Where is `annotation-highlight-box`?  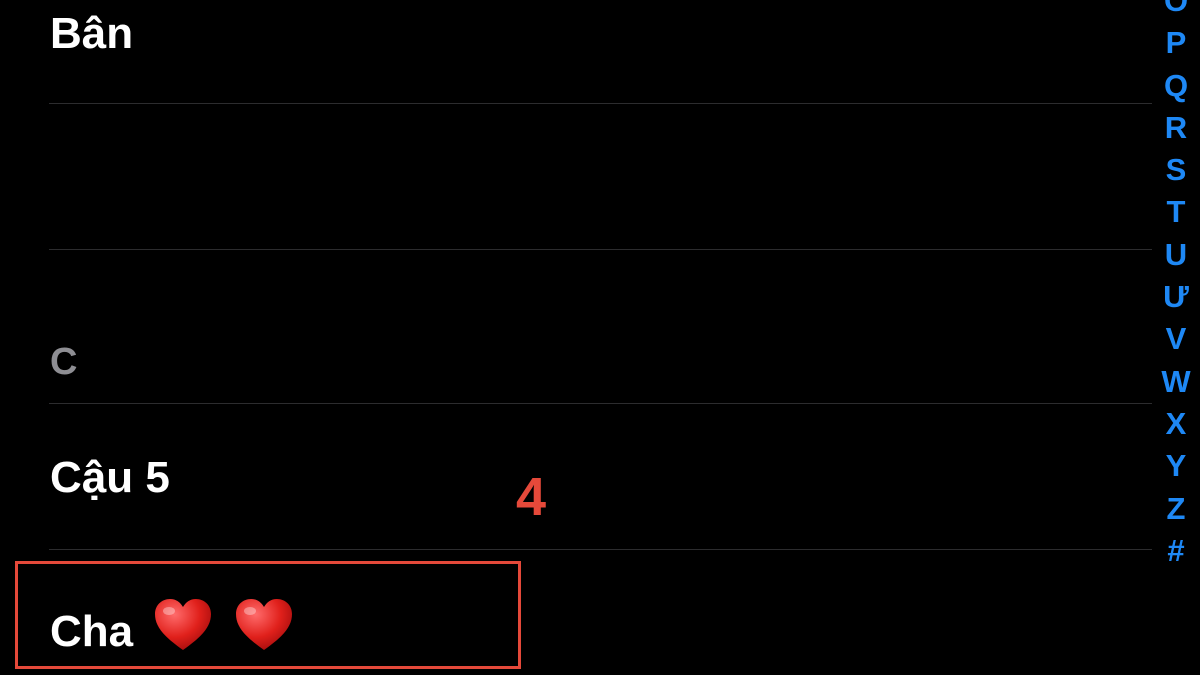
annotation-highlight-box is located at coordinates (268, 615).